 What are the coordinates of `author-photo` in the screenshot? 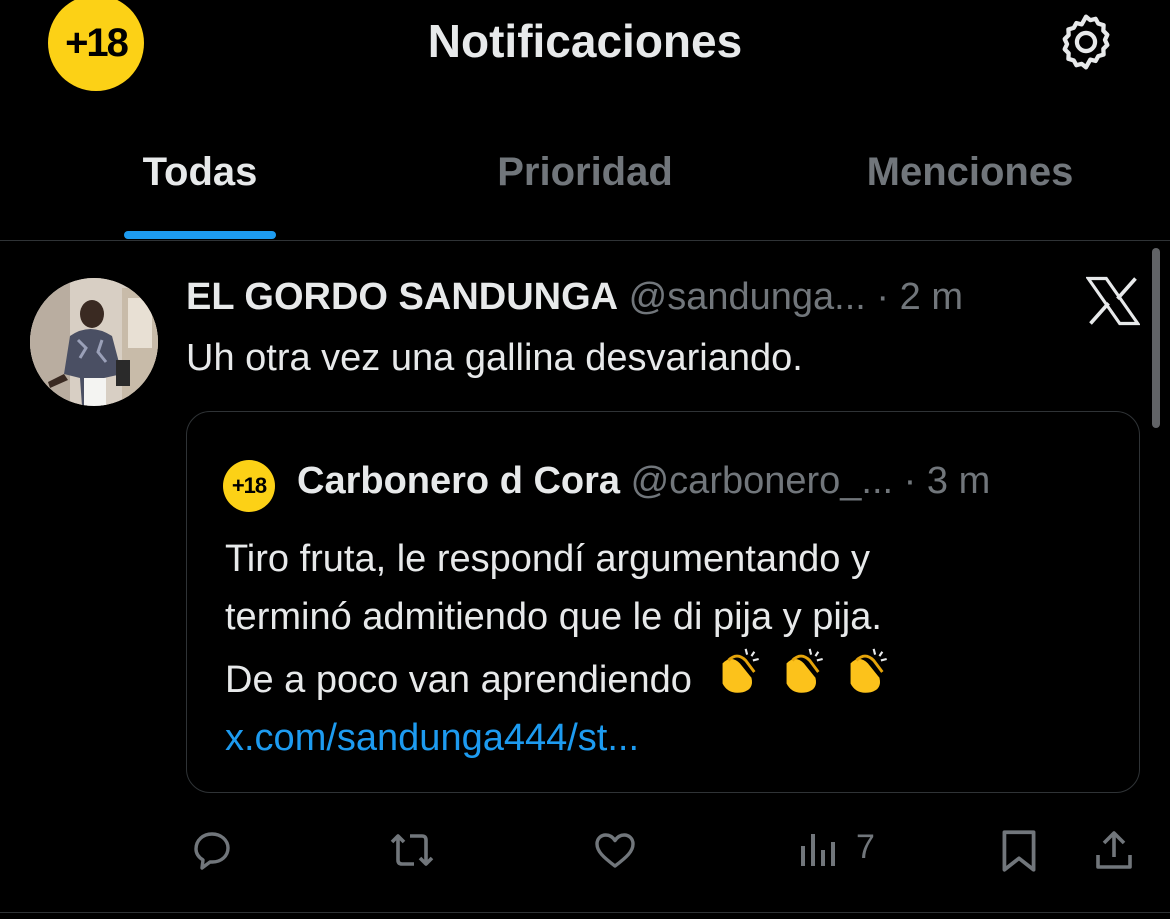 It's located at (94, 342).